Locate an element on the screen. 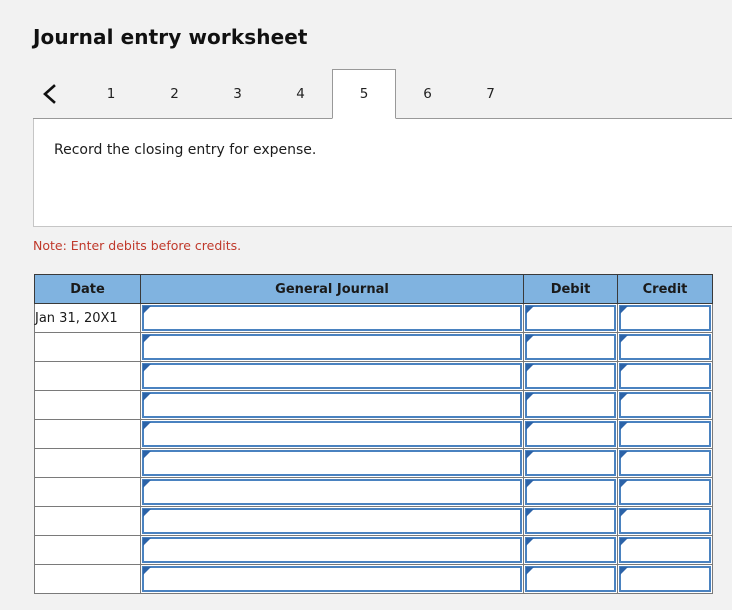 The image size is (732, 610). previous-tab-button is located at coordinates (49, 93).